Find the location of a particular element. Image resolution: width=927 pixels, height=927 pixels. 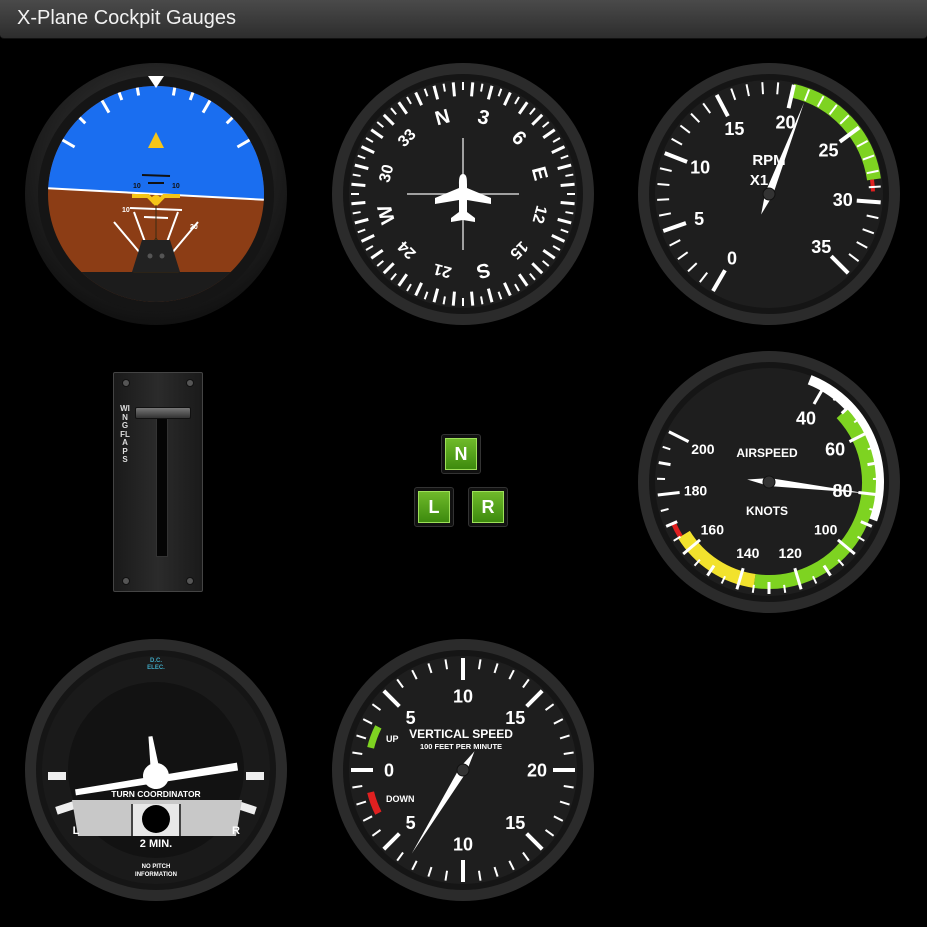

flaps-handle is located at coordinates (163, 413).